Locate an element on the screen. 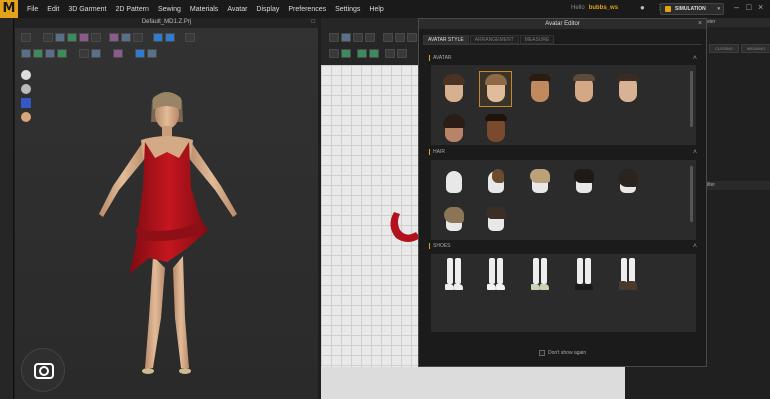  edit-curve-button is located at coordinates (358, 37).